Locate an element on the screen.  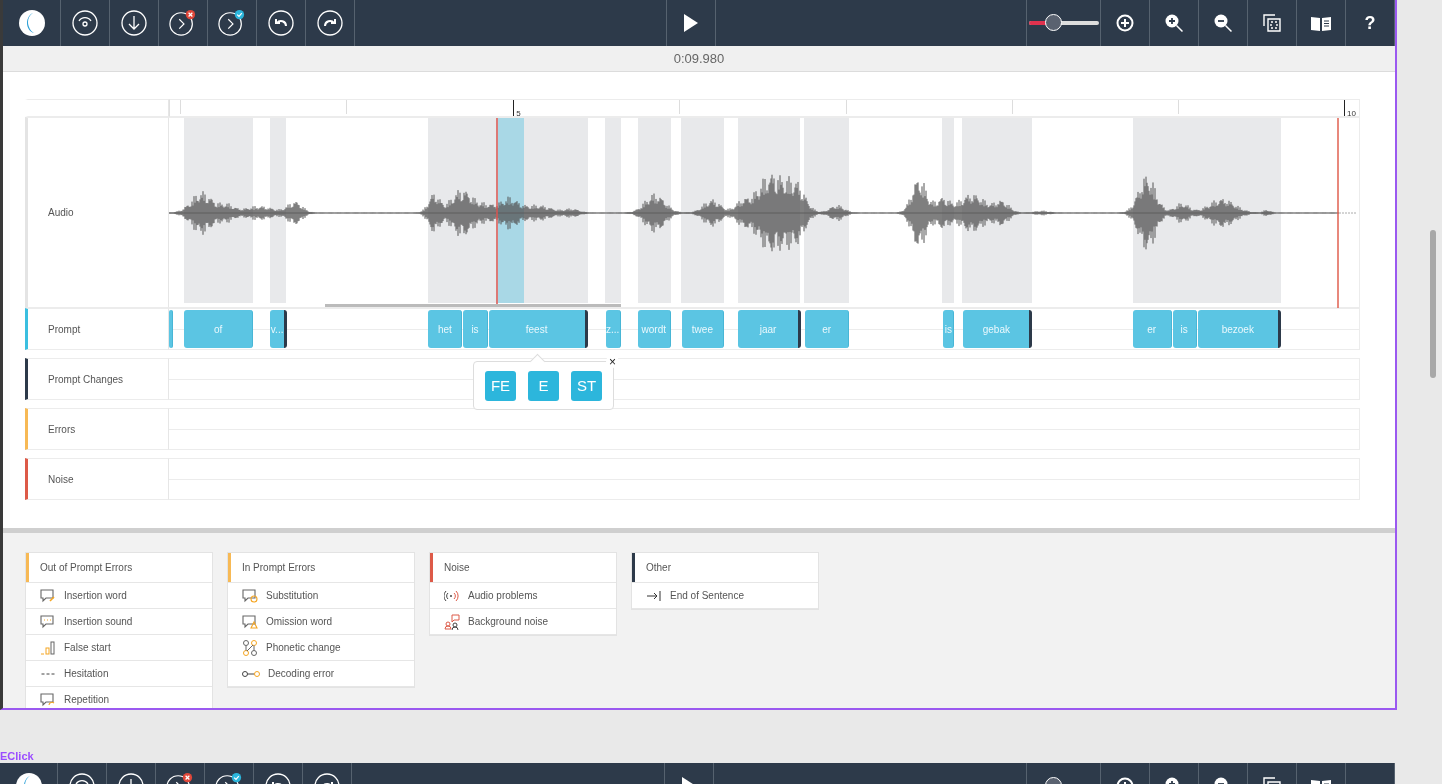
track-name: Noise is located at coordinates (61, 479).